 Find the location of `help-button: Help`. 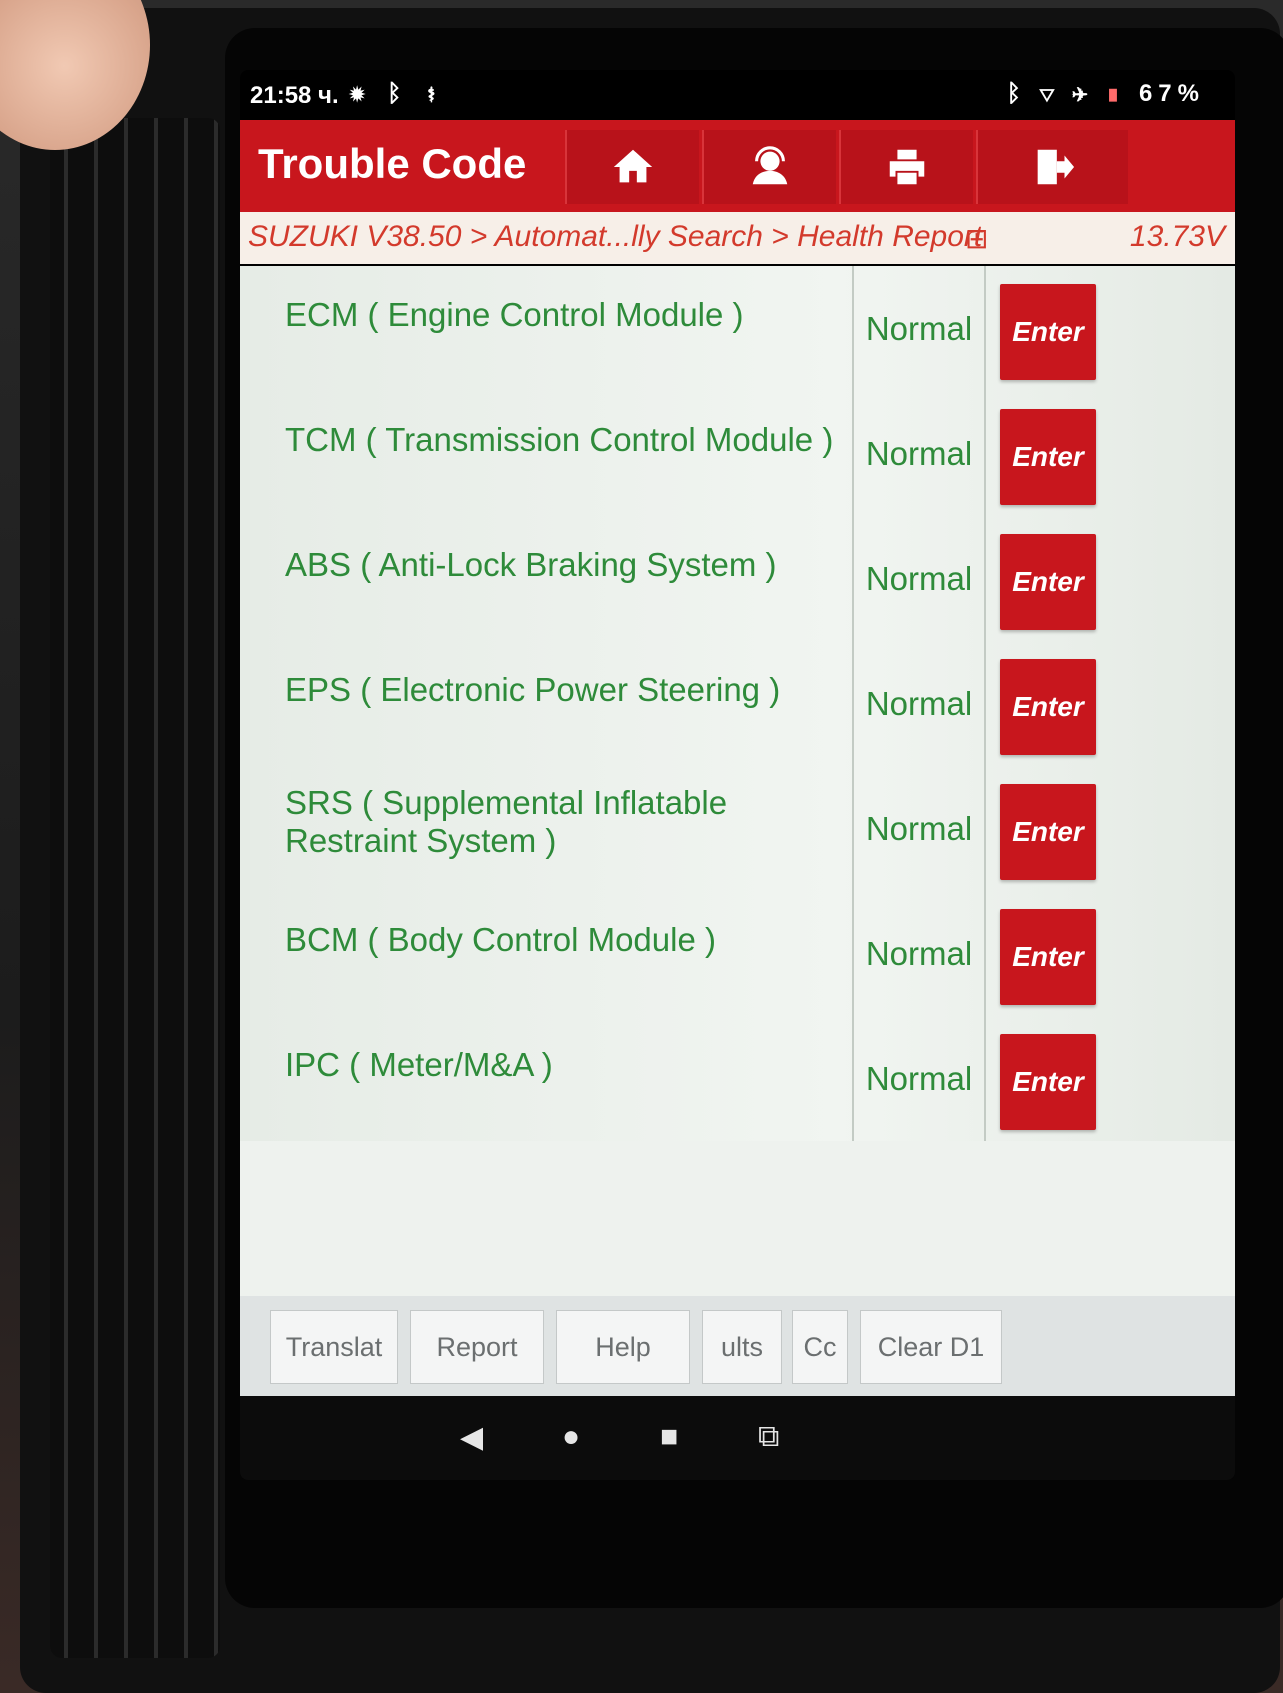

help-button: Help is located at coordinates (623, 1347).